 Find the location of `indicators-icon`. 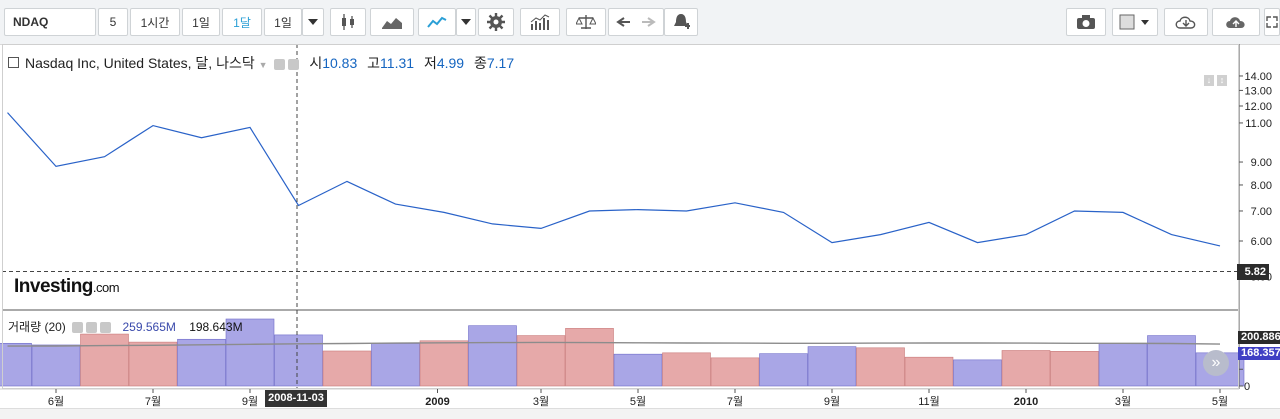

indicators-icon is located at coordinates (540, 22).